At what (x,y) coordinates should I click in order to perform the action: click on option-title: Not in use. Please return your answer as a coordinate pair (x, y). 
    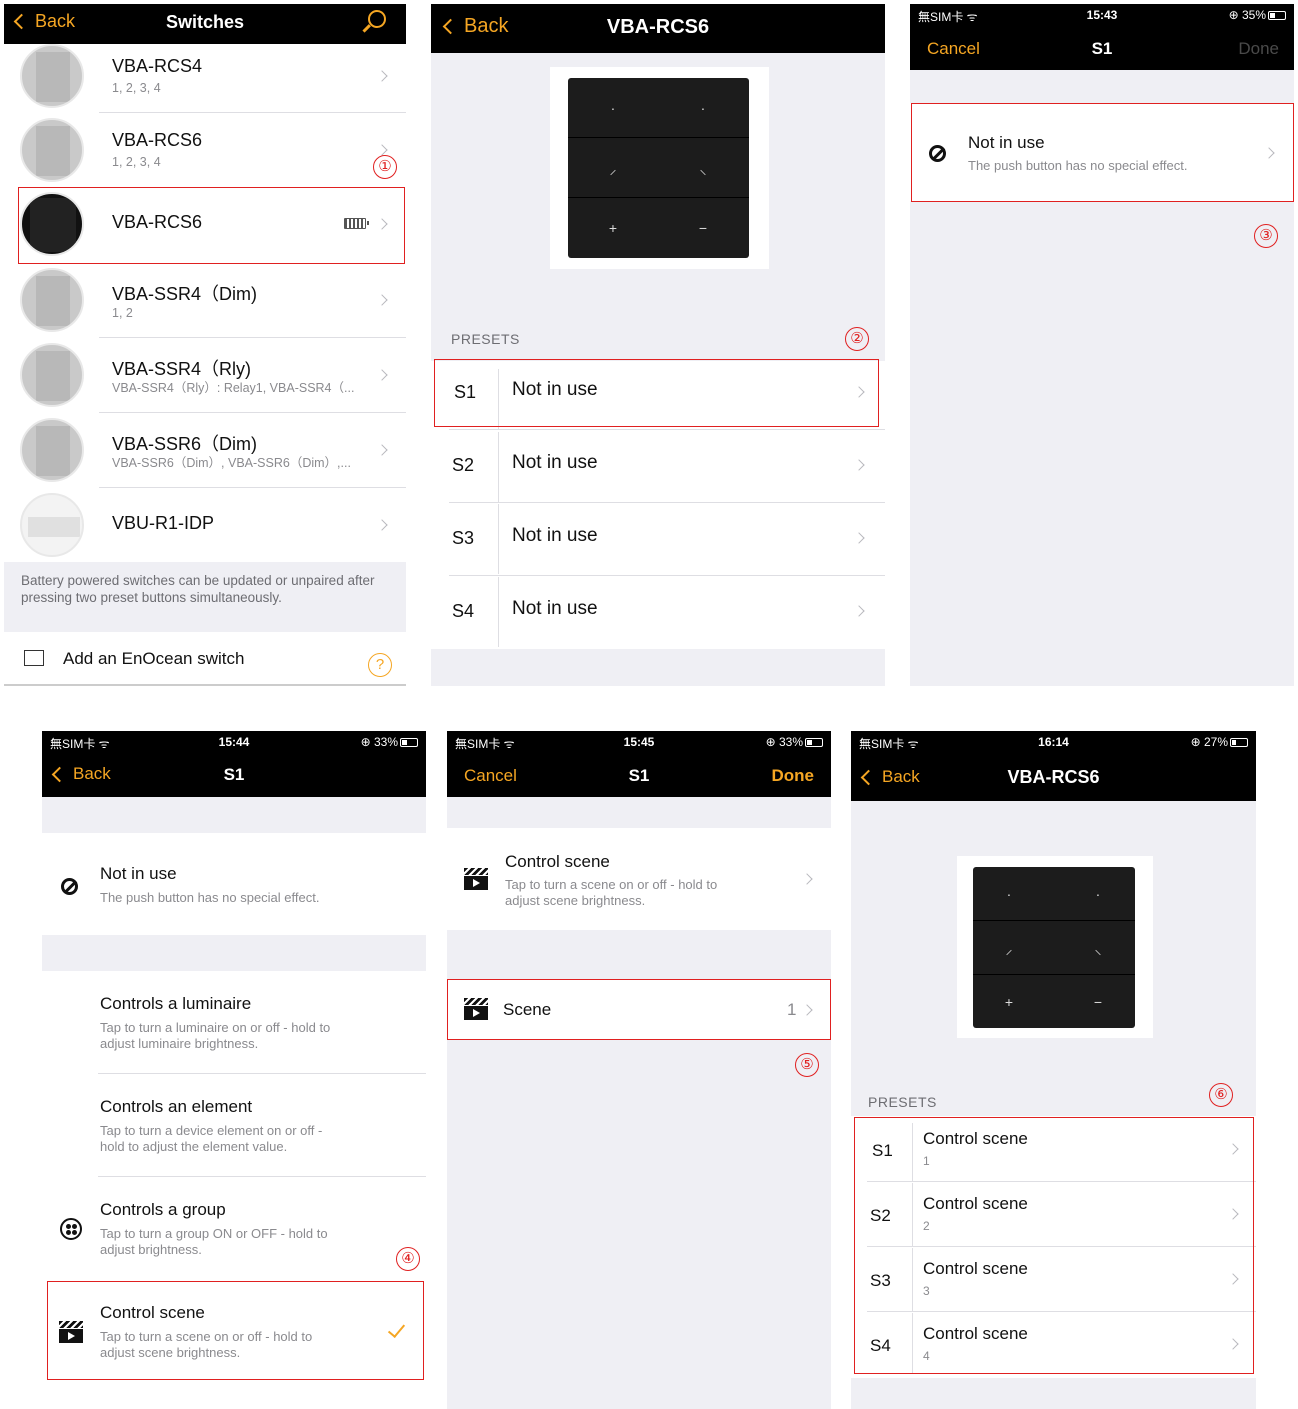
    Looking at the image, I should click on (138, 873).